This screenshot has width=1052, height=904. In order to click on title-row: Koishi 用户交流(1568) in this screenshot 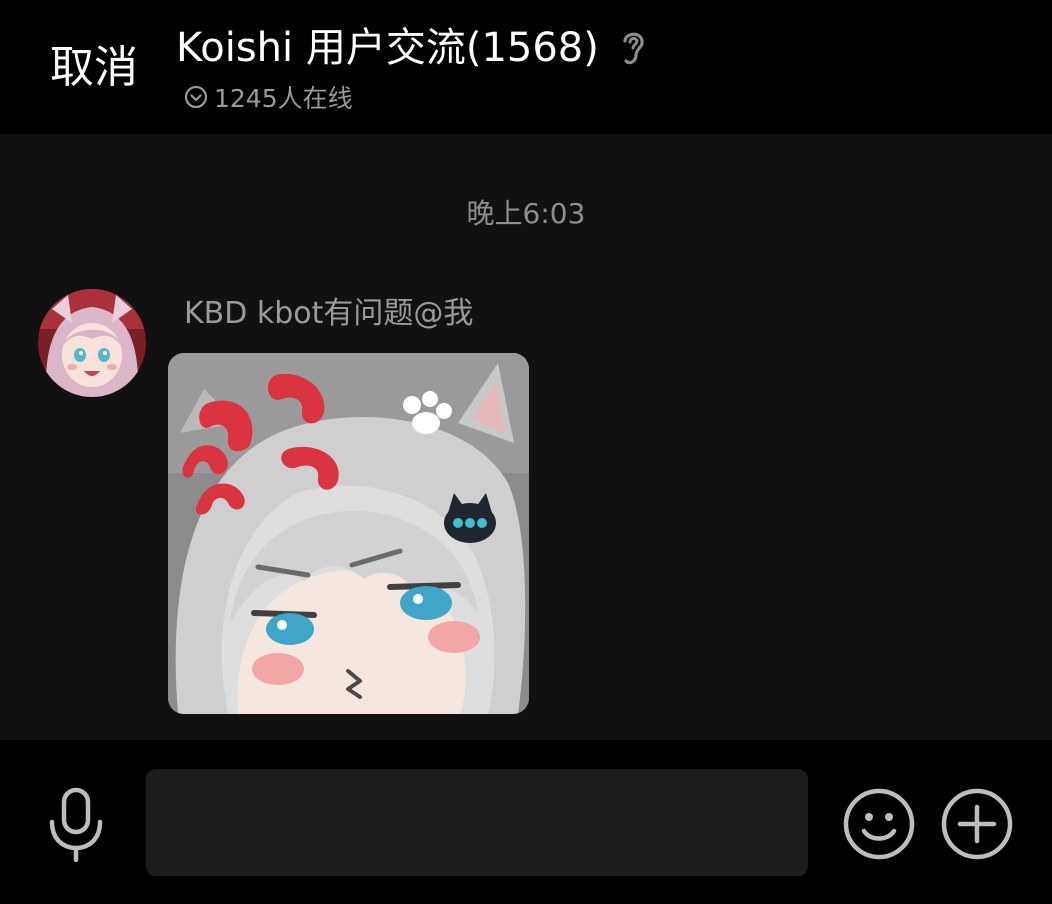, I will do `click(412, 48)`.